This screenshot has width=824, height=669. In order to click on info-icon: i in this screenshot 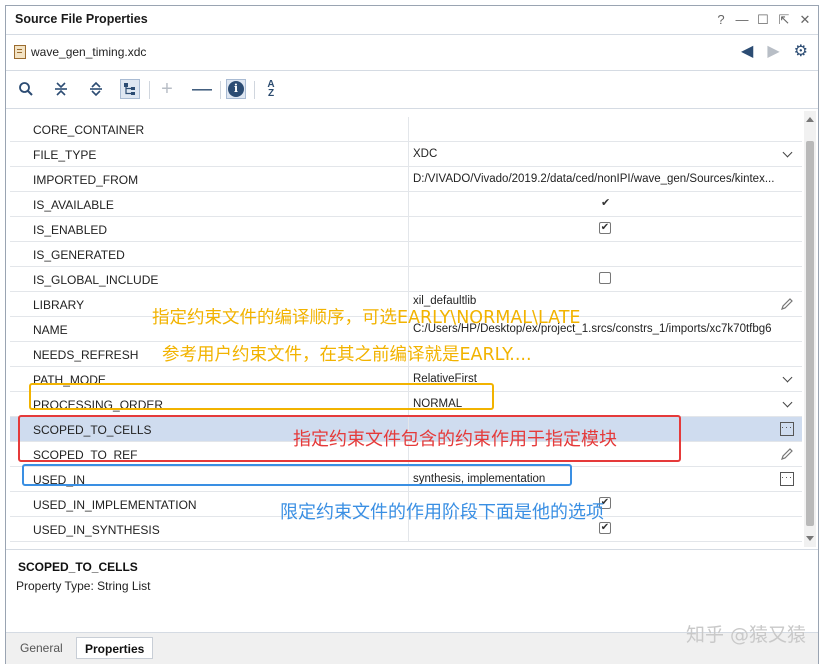, I will do `click(236, 89)`.